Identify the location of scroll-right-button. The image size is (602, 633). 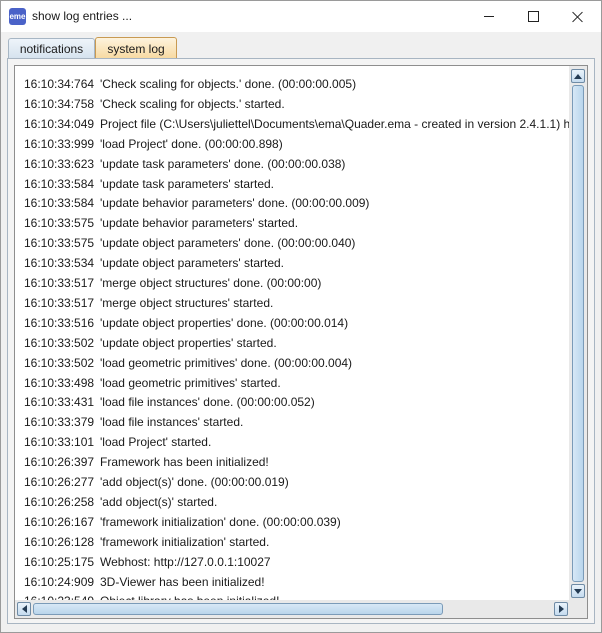
(561, 609).